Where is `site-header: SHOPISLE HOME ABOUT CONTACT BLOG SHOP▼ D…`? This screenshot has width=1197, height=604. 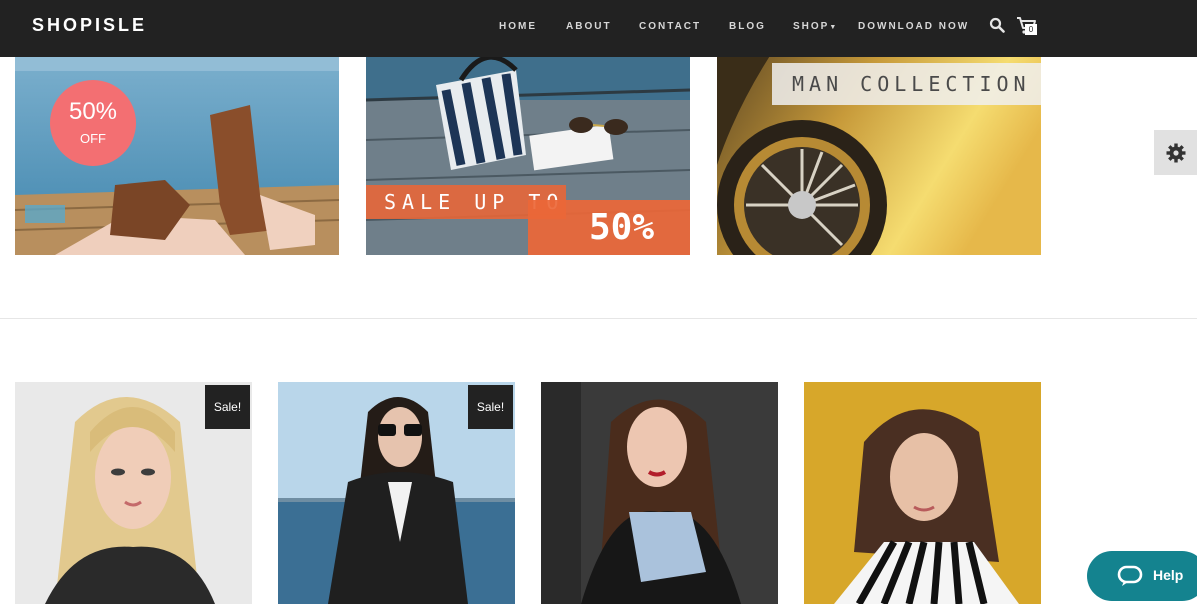
site-header: SHOPISLE HOME ABOUT CONTACT BLOG SHOP▼ D… is located at coordinates (598, 28).